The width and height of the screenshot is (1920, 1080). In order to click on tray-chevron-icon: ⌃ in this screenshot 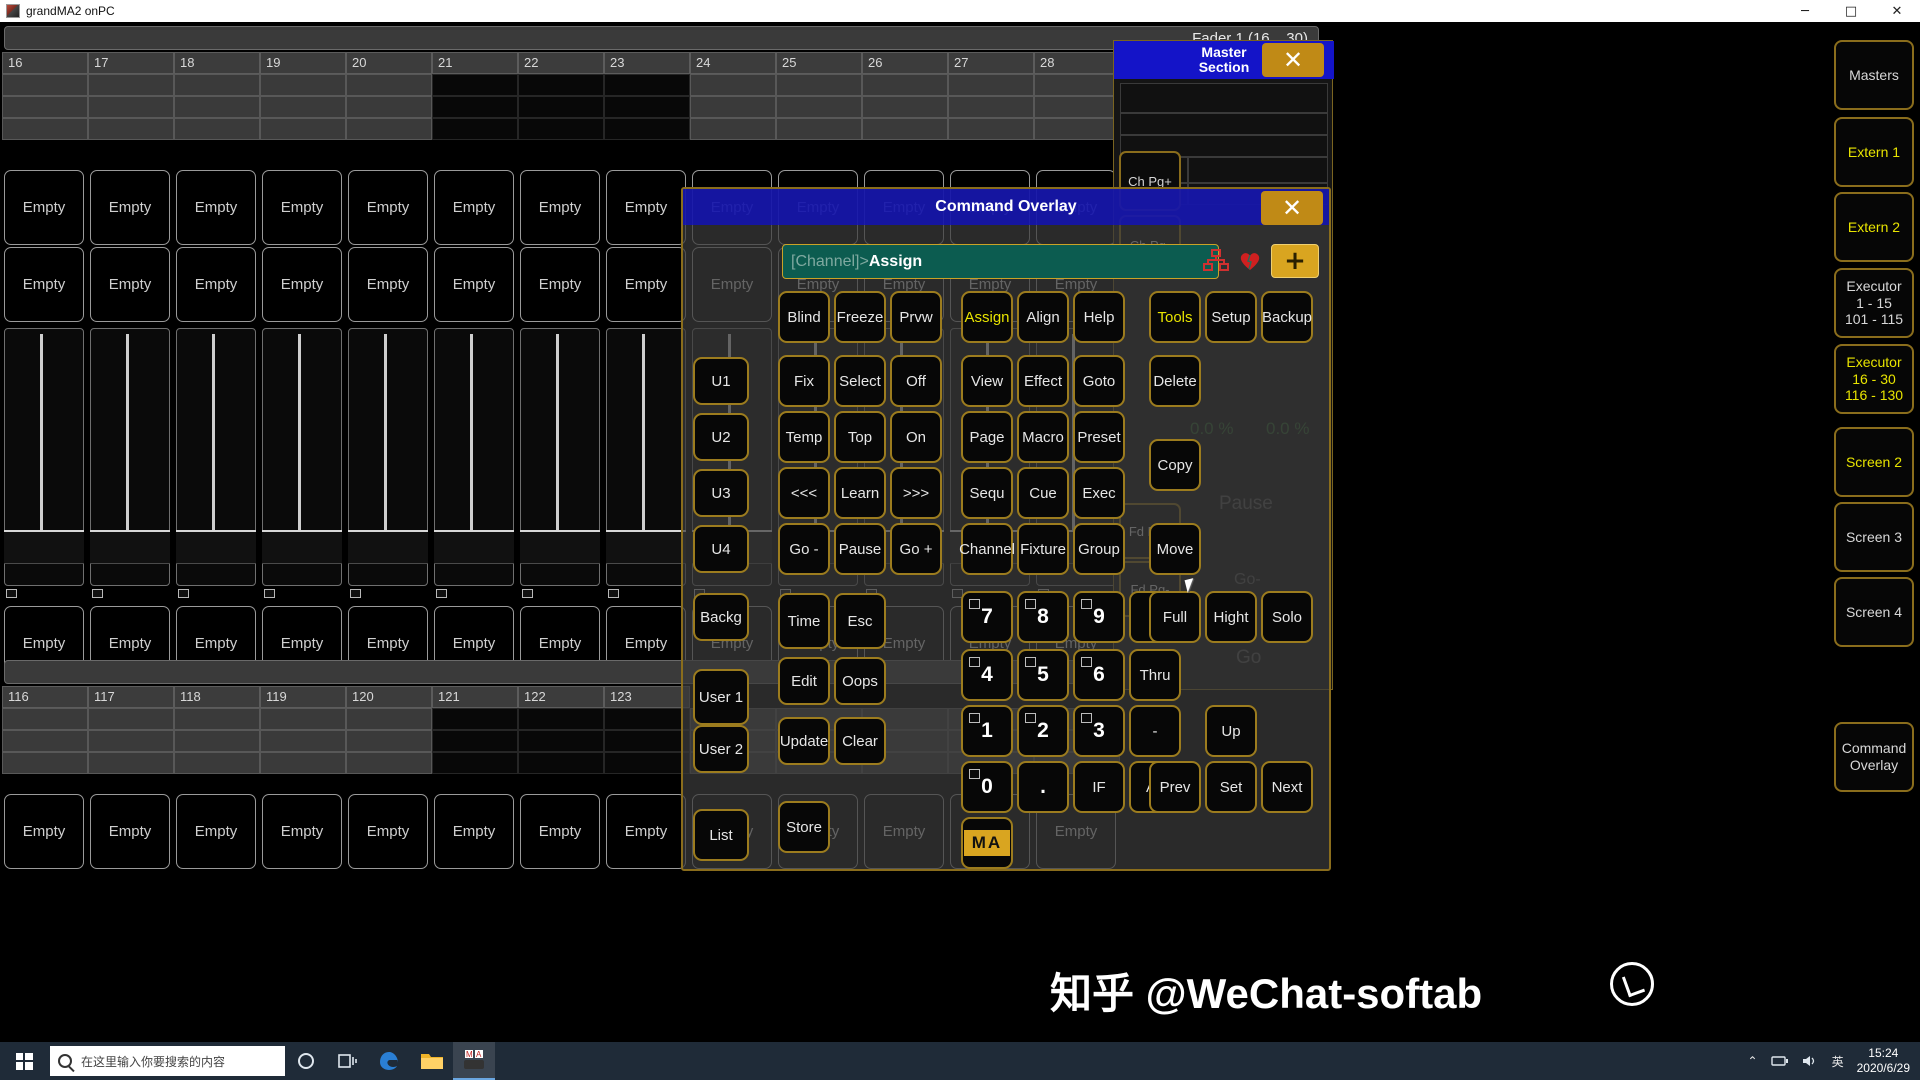, I will do `click(1753, 1061)`.